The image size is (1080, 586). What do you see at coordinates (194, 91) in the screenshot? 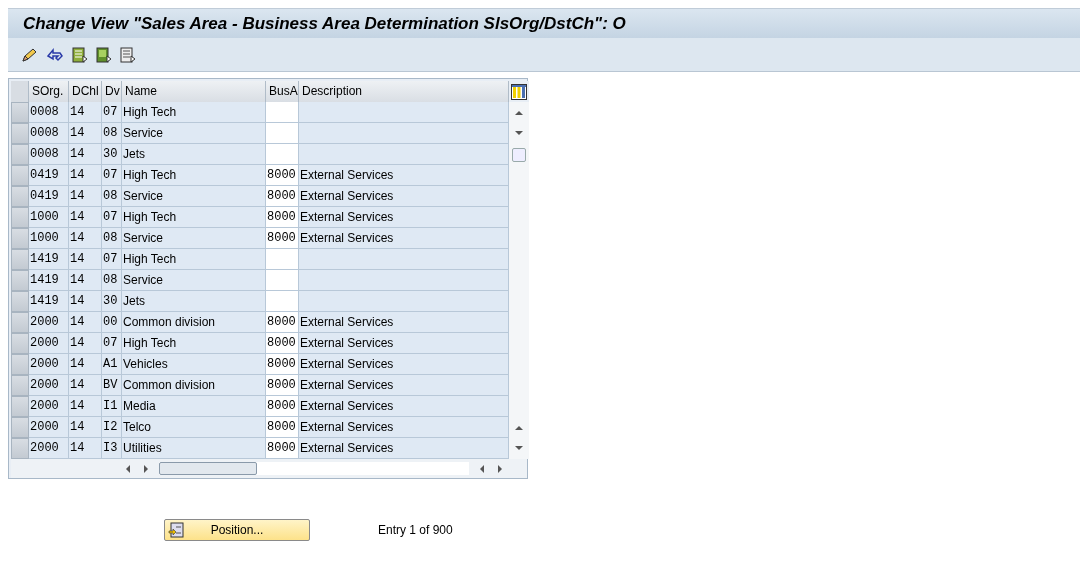
I see `column-header: Name` at bounding box center [194, 91].